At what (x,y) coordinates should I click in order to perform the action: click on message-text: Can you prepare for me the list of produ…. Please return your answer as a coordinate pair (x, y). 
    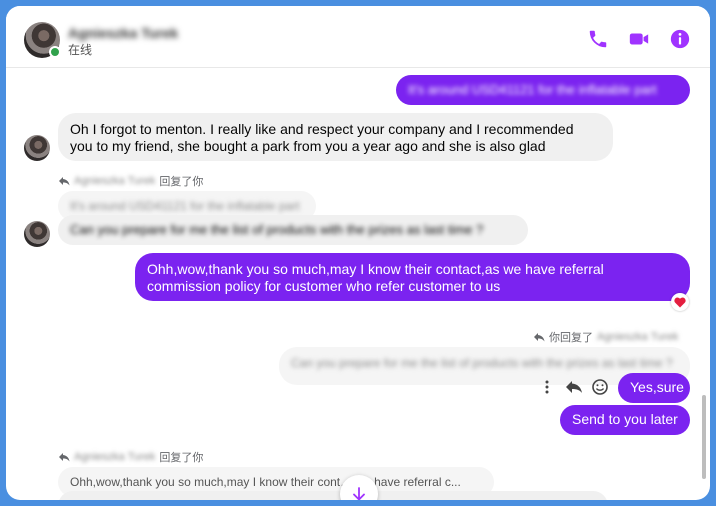
    Looking at the image, I should click on (277, 229).